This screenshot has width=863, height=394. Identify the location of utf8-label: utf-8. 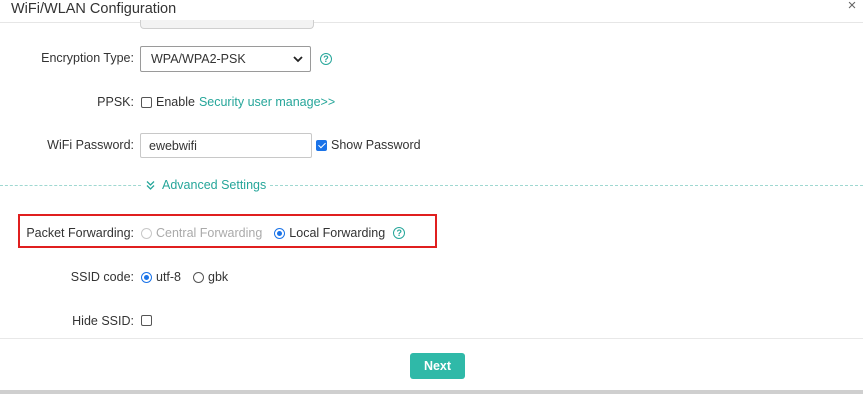
(169, 277).